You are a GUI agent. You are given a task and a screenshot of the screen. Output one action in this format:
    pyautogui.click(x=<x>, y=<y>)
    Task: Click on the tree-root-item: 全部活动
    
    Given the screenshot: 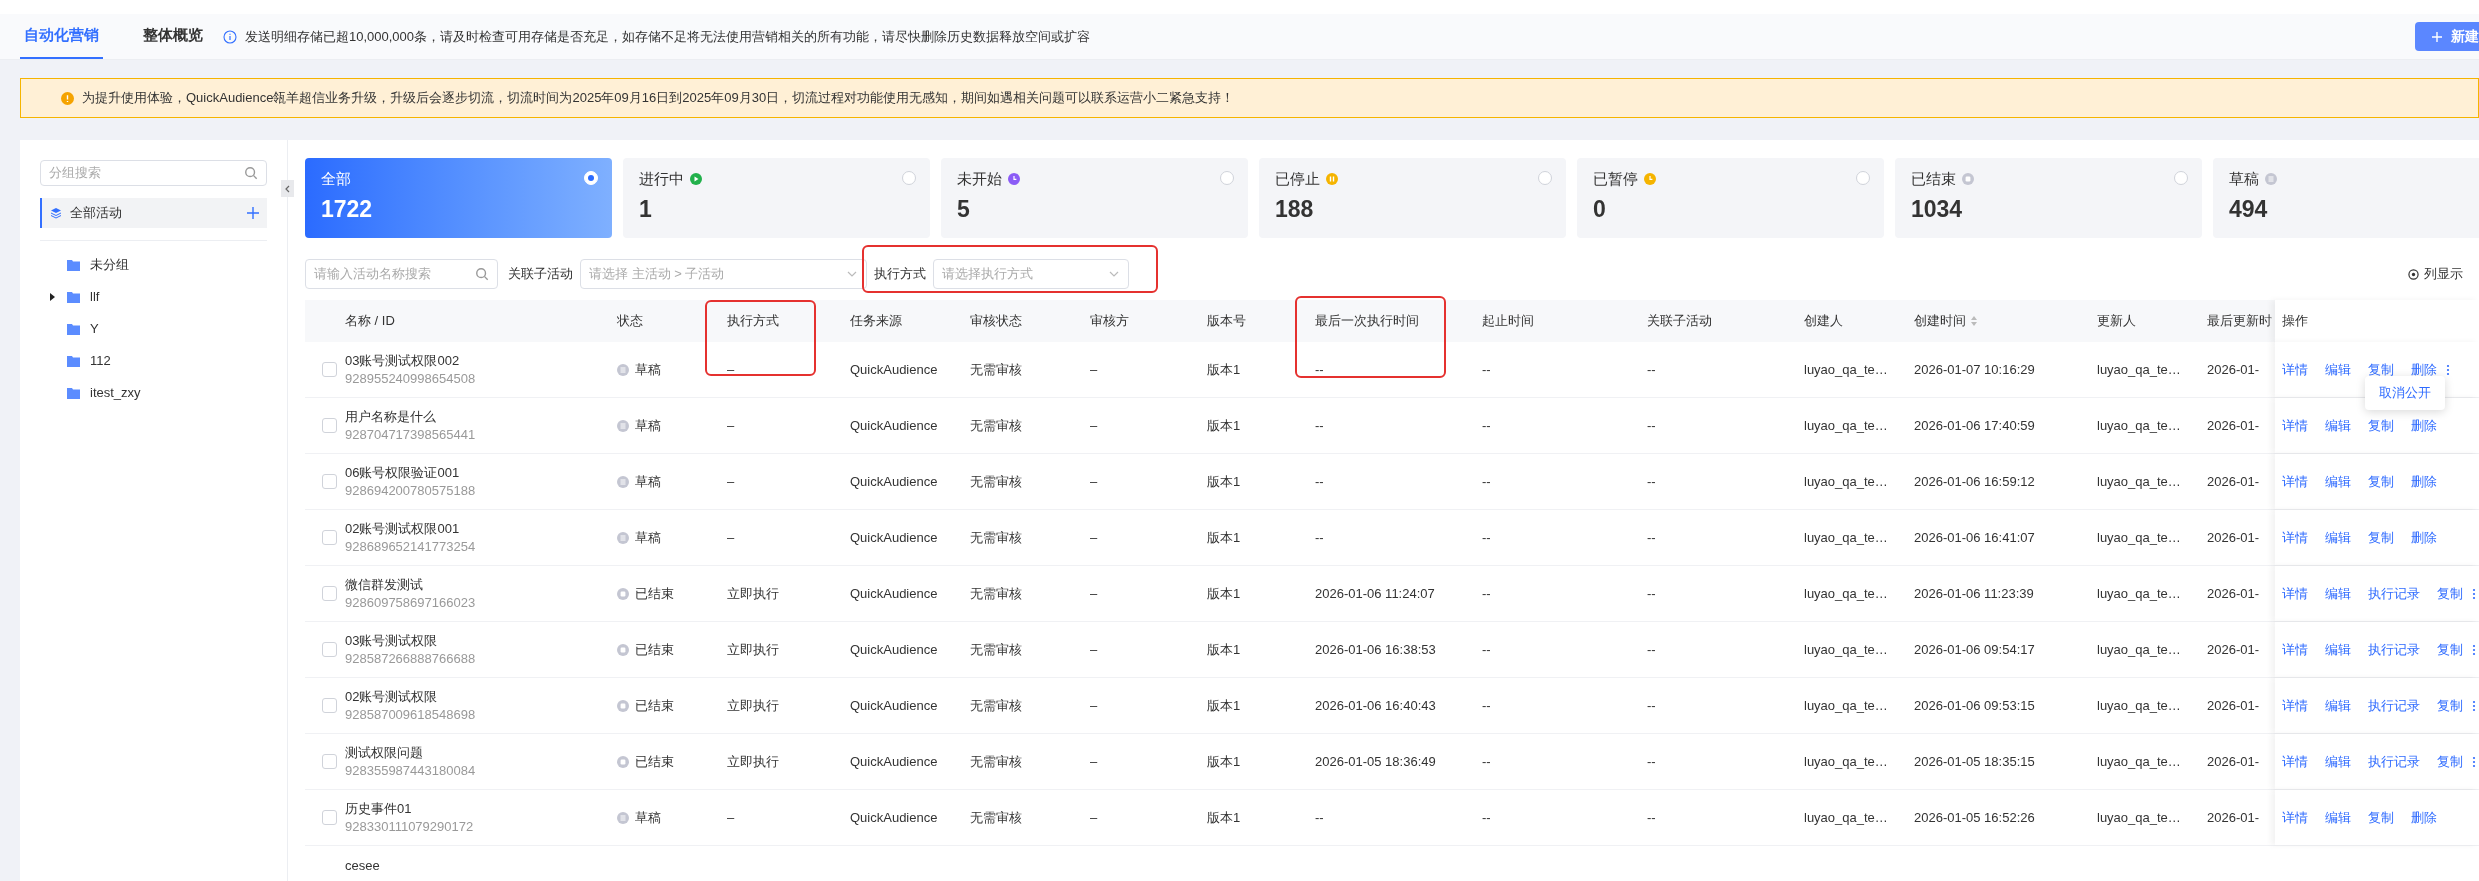 What is the action you would take?
    pyautogui.click(x=153, y=213)
    